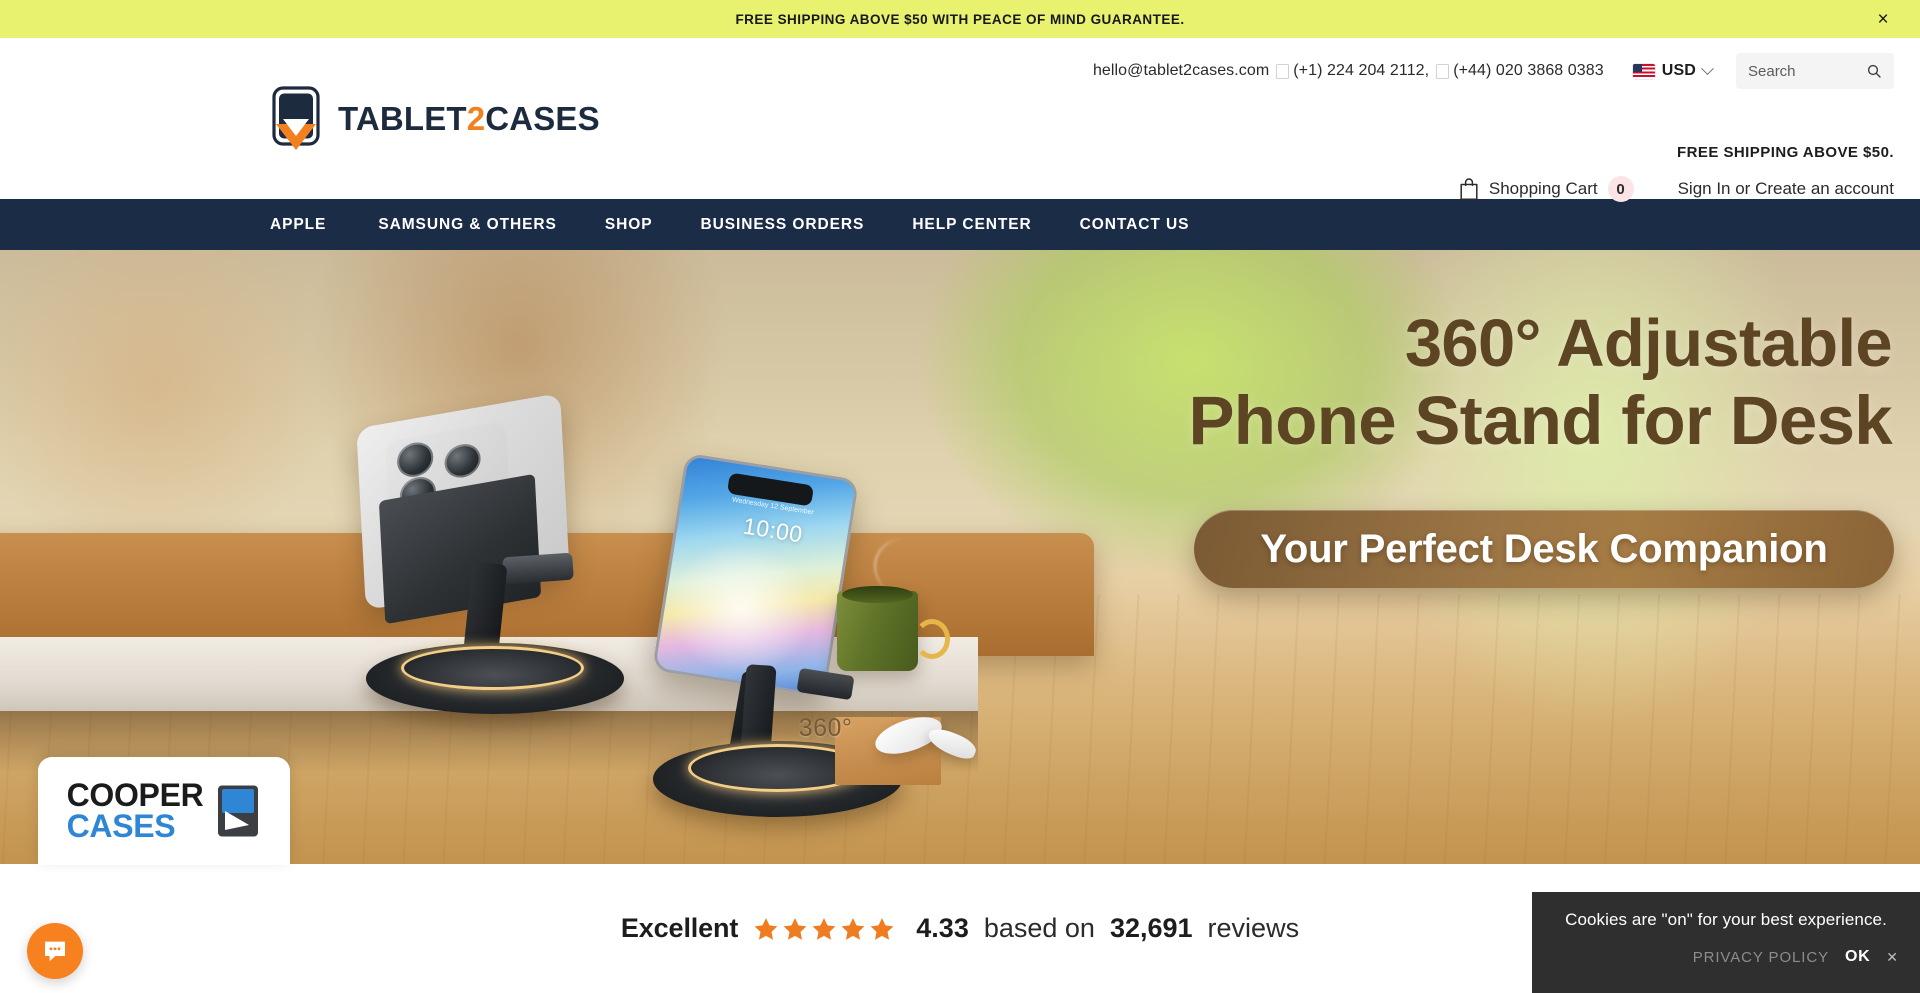 The image size is (1920, 993). I want to click on cookie-ok-button: OK, so click(1857, 957).